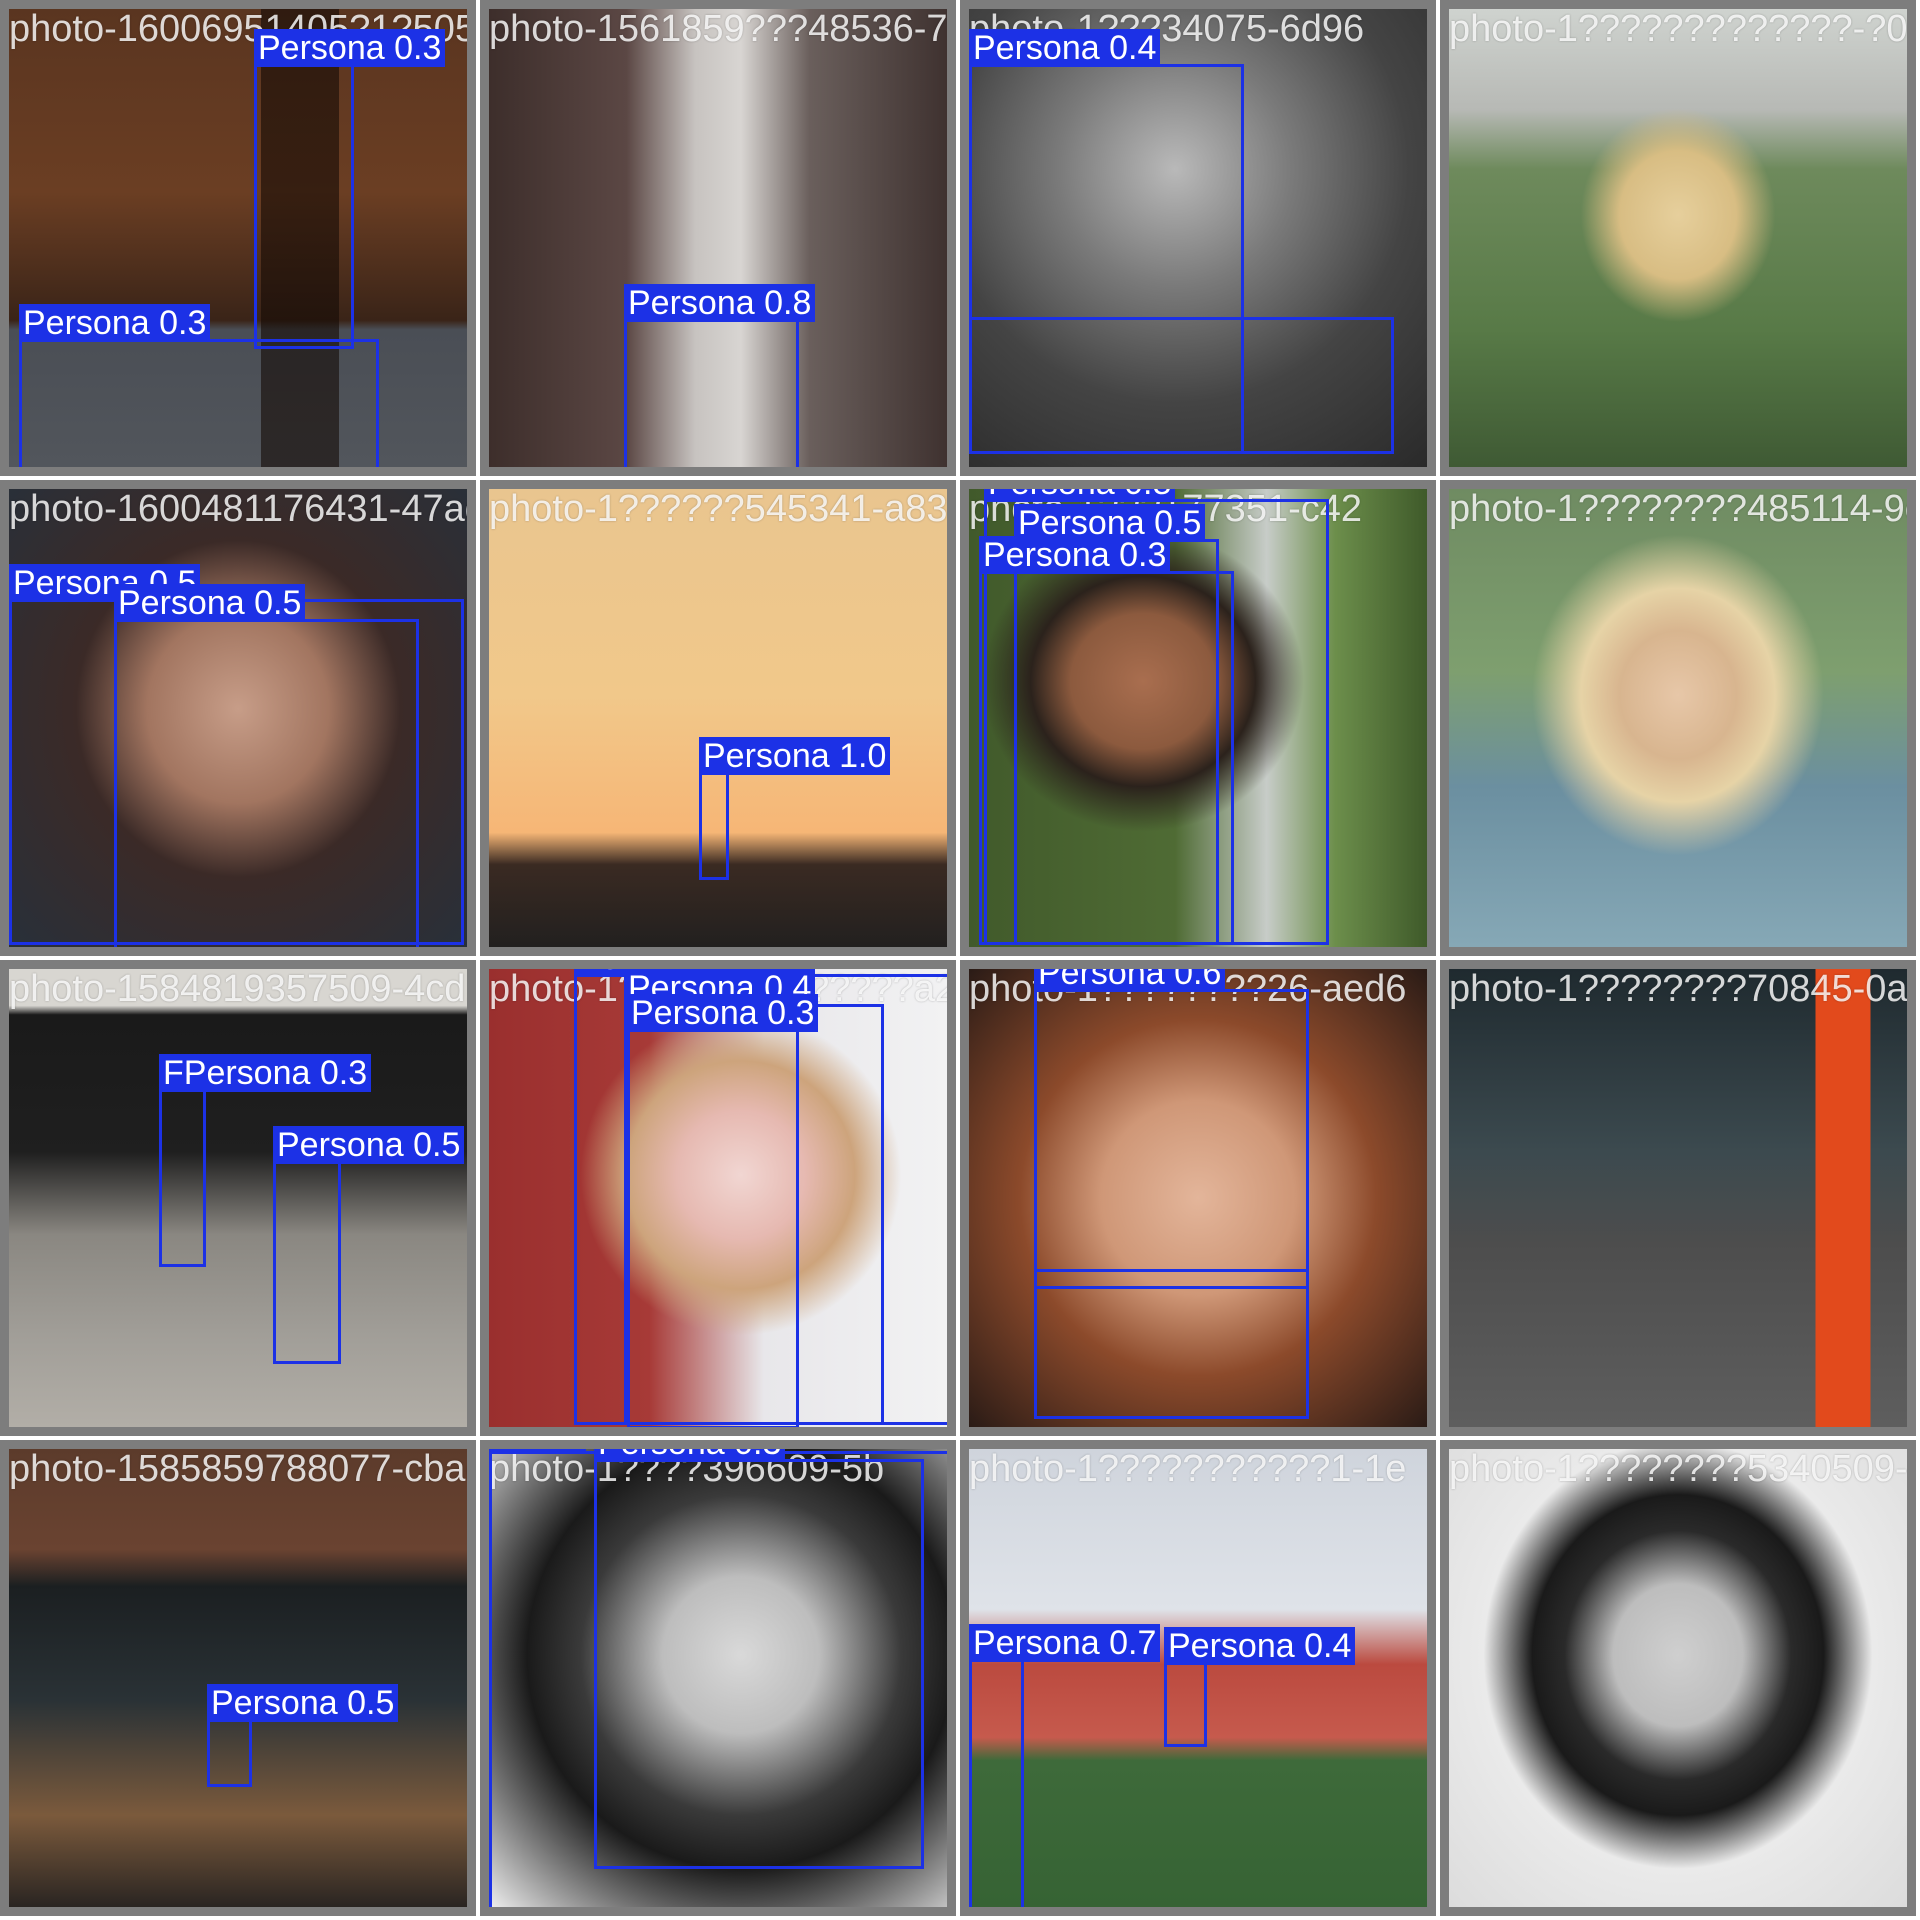 The height and width of the screenshot is (1920, 1920). I want to click on detection-box: Persona 0.4, so click(1260, 1687).